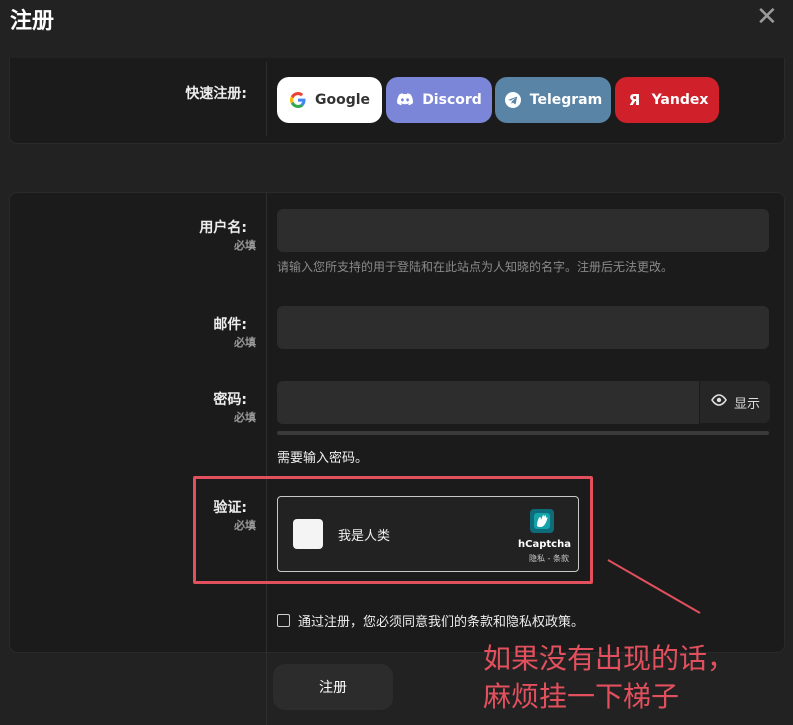  Describe the element at coordinates (405, 100) in the screenshot. I see `discord-icon` at that location.